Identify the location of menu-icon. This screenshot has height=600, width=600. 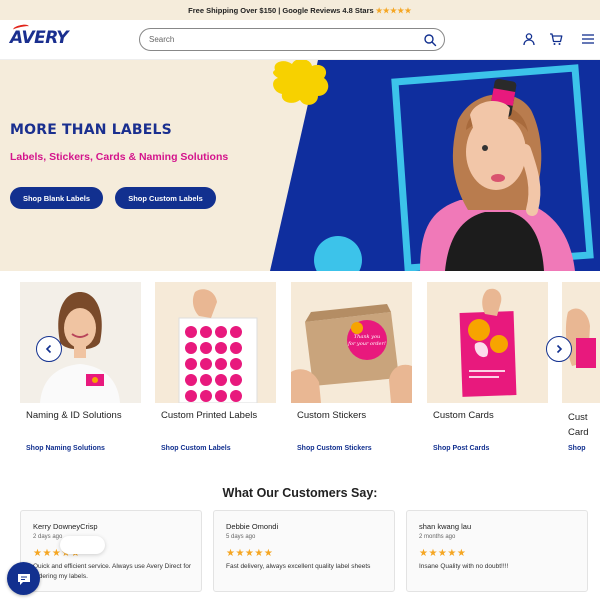
(588, 39).